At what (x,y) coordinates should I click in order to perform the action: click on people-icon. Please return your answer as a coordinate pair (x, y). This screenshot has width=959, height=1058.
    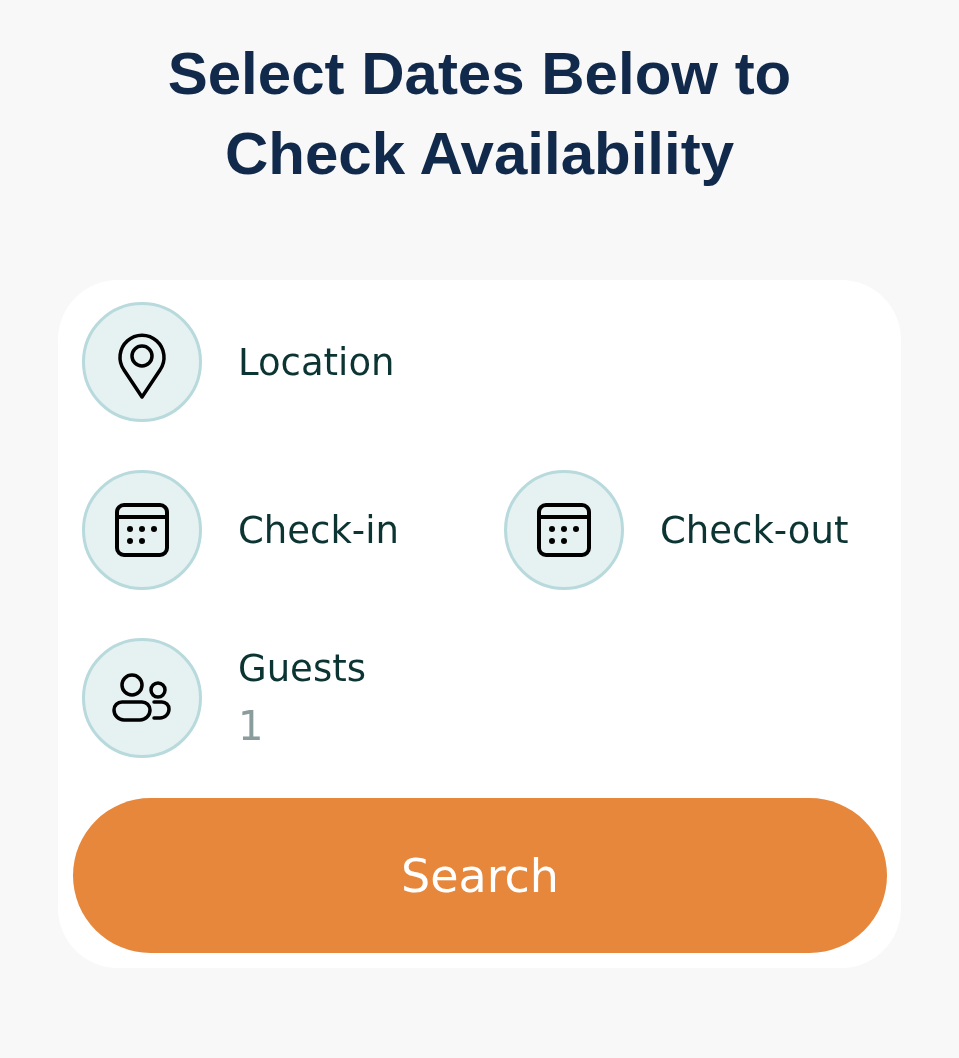
    Looking at the image, I should click on (142, 698).